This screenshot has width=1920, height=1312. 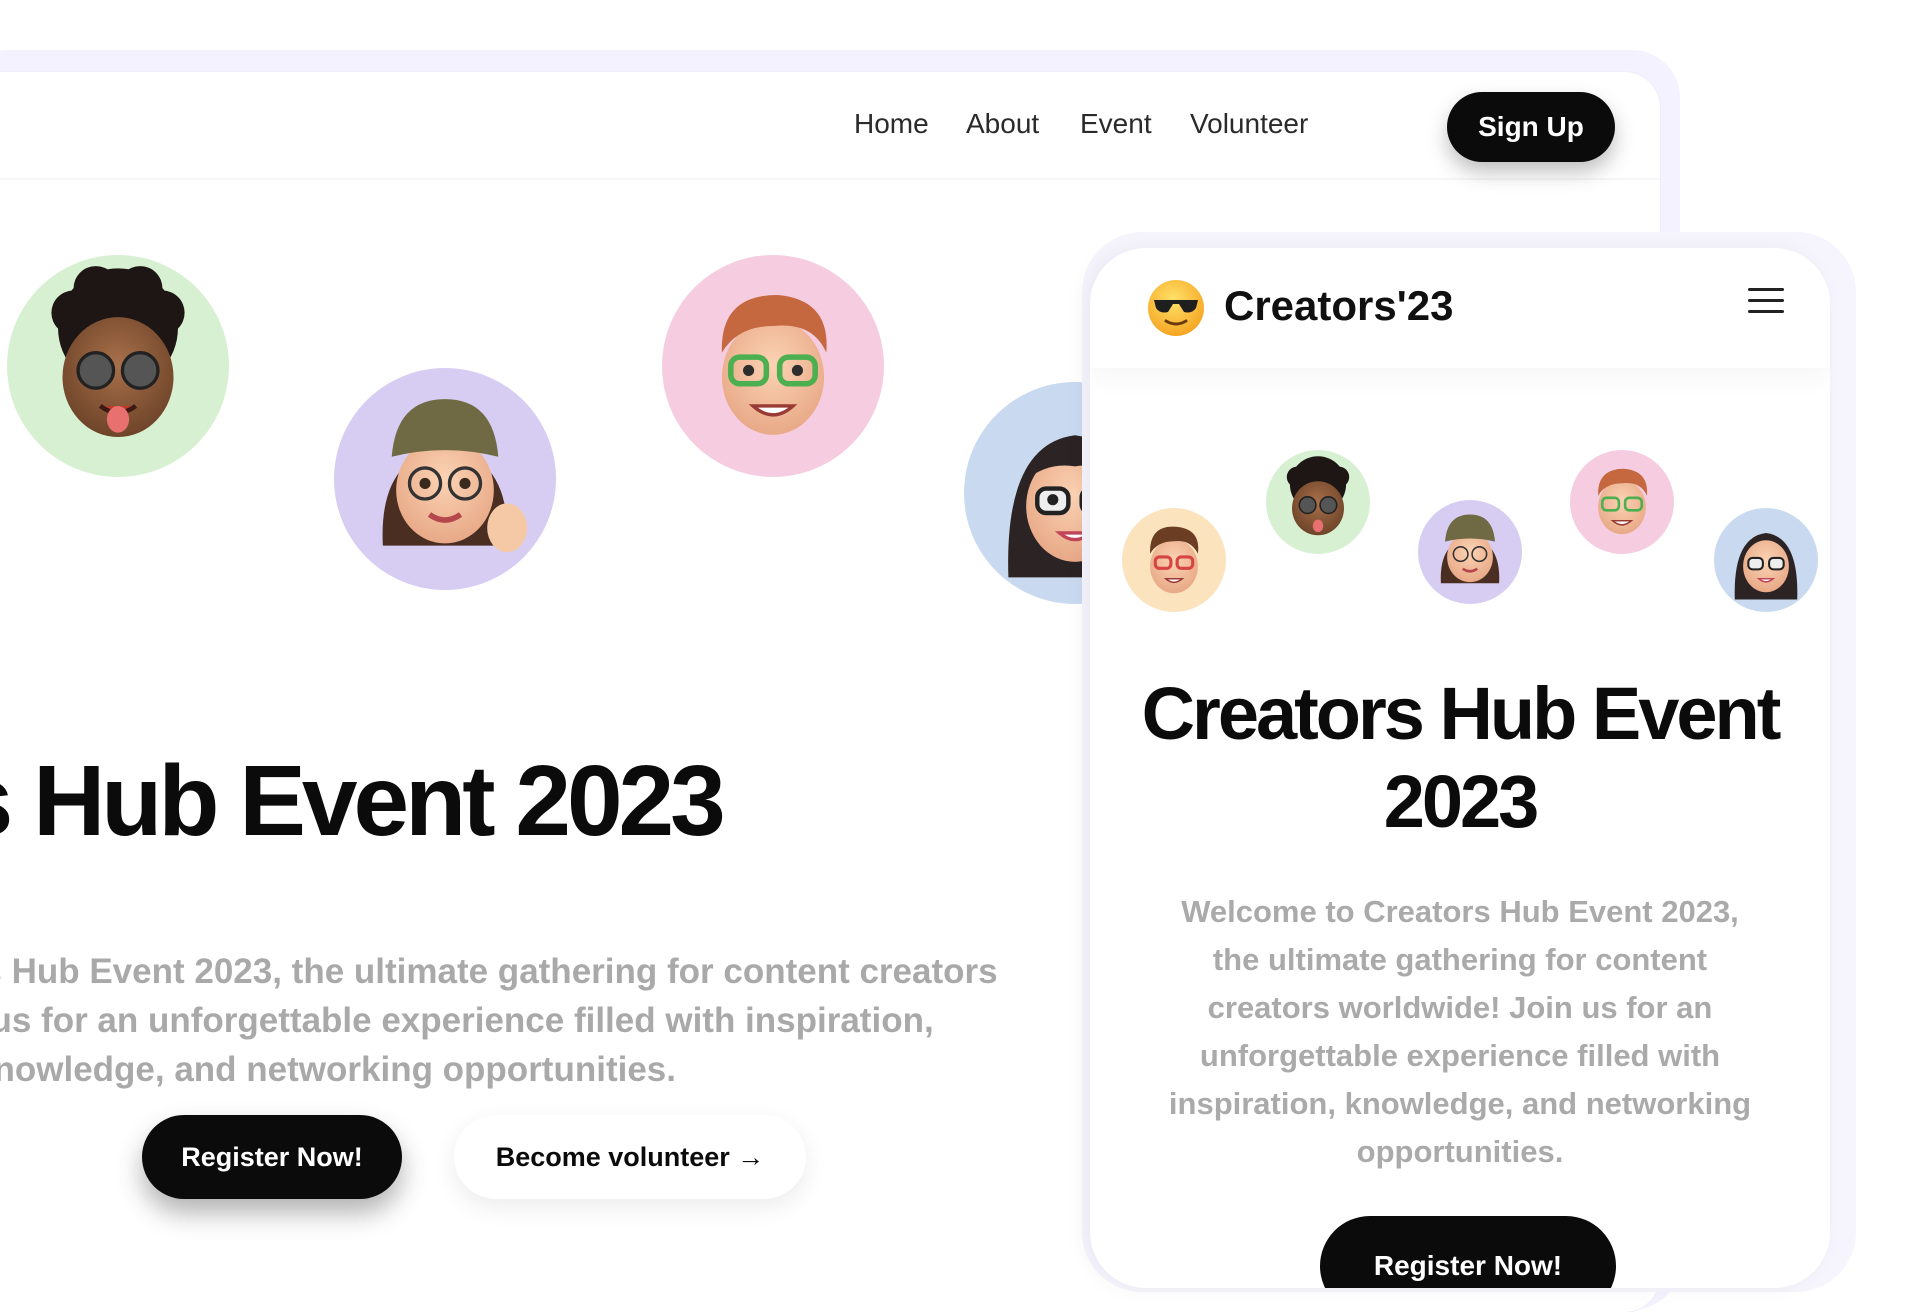 I want to click on nav-link-event: Event, so click(x=1116, y=124).